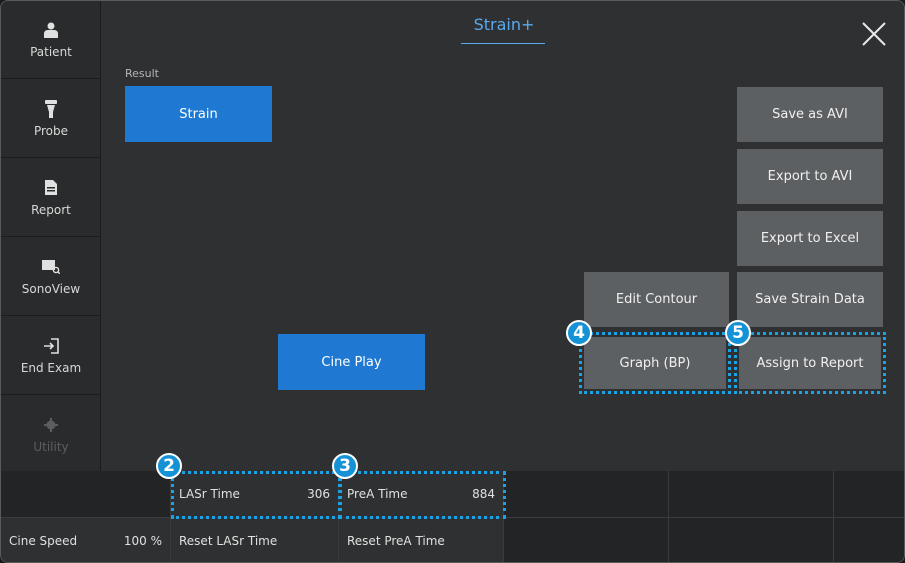  What do you see at coordinates (810, 299) in the screenshot?
I see `save-strain-data-button: Save Strain Data` at bounding box center [810, 299].